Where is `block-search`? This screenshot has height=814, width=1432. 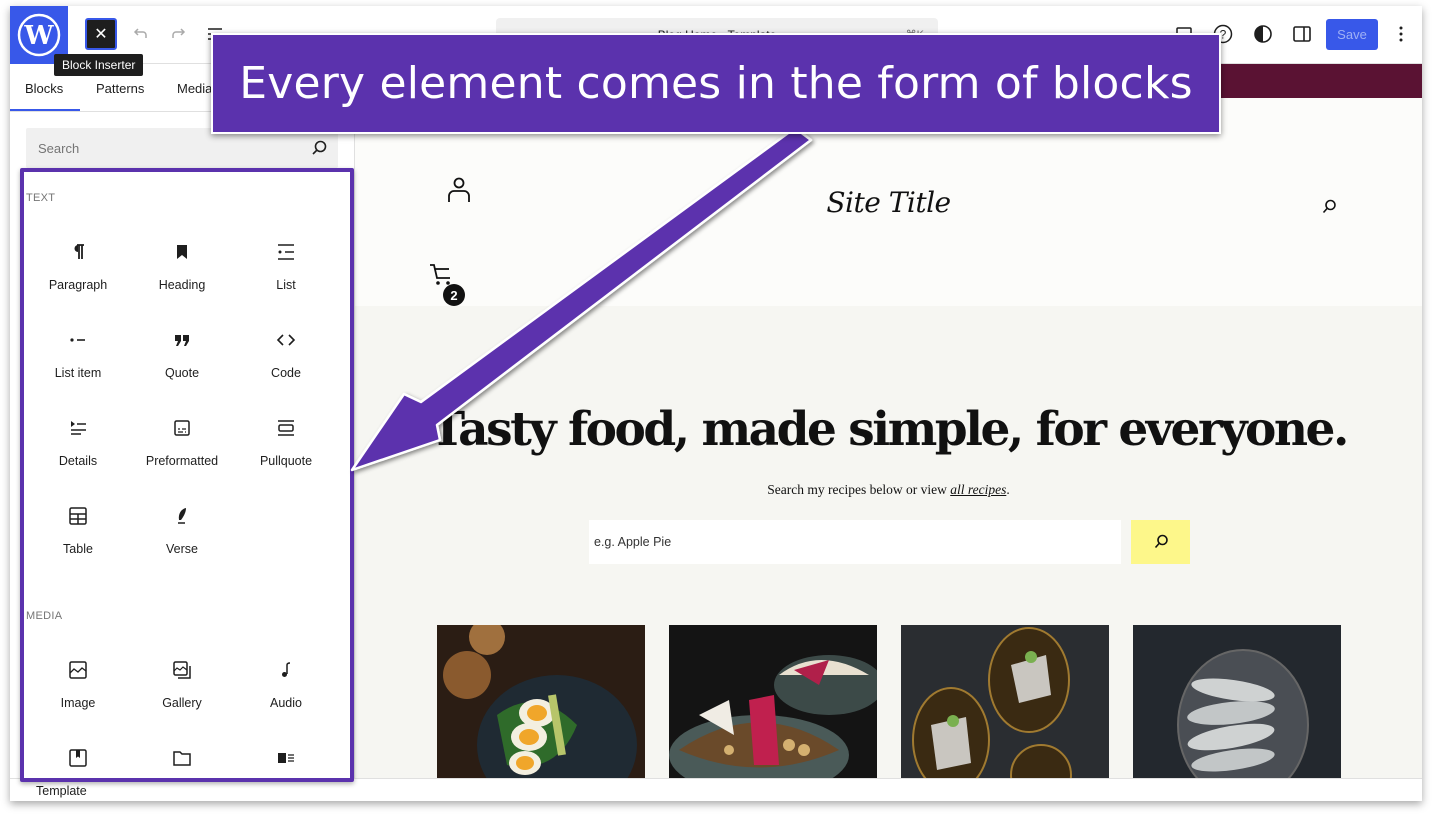
block-search is located at coordinates (182, 148).